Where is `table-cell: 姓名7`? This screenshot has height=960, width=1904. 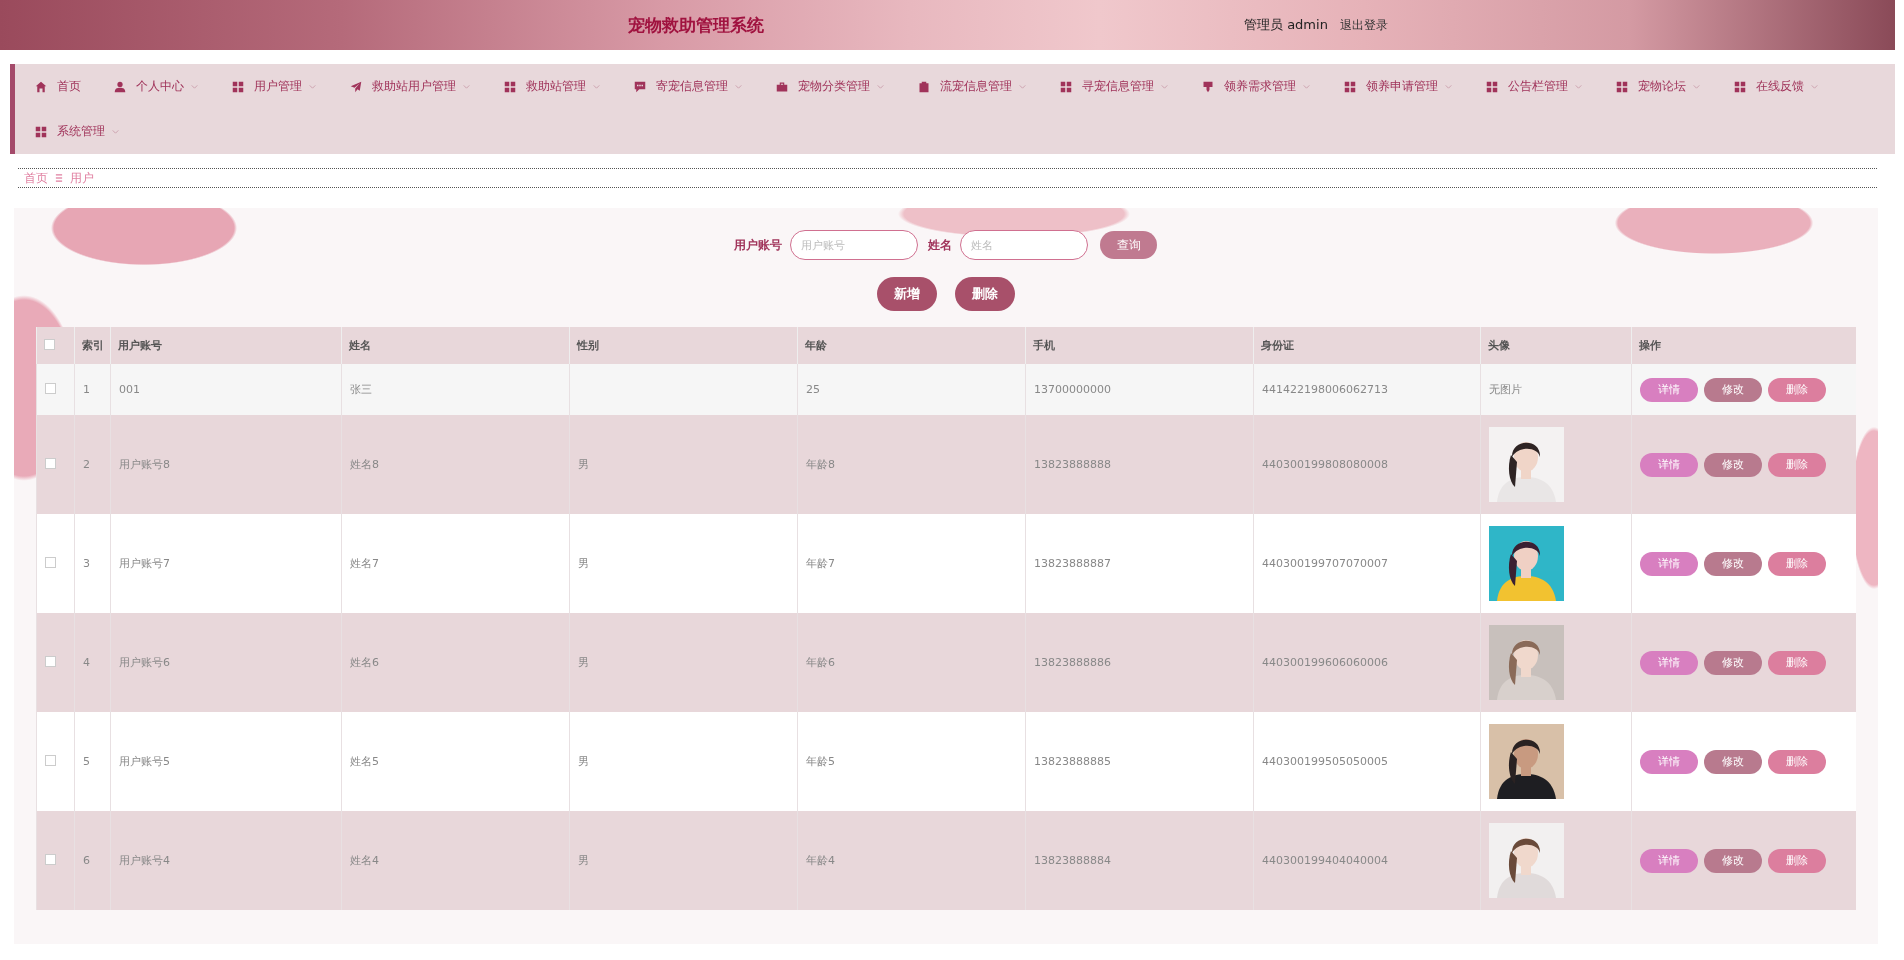 table-cell: 姓名7 is located at coordinates (364, 563).